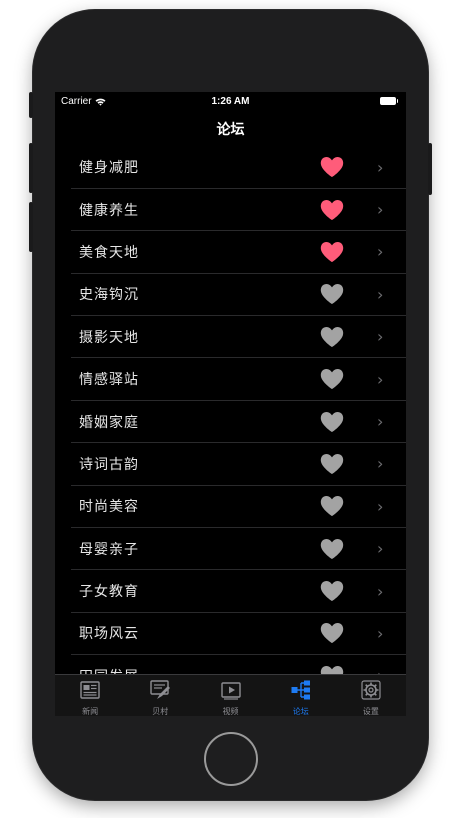  Describe the element at coordinates (230, 167) in the screenshot. I see `forum-row: 健身减肥 ›` at that location.